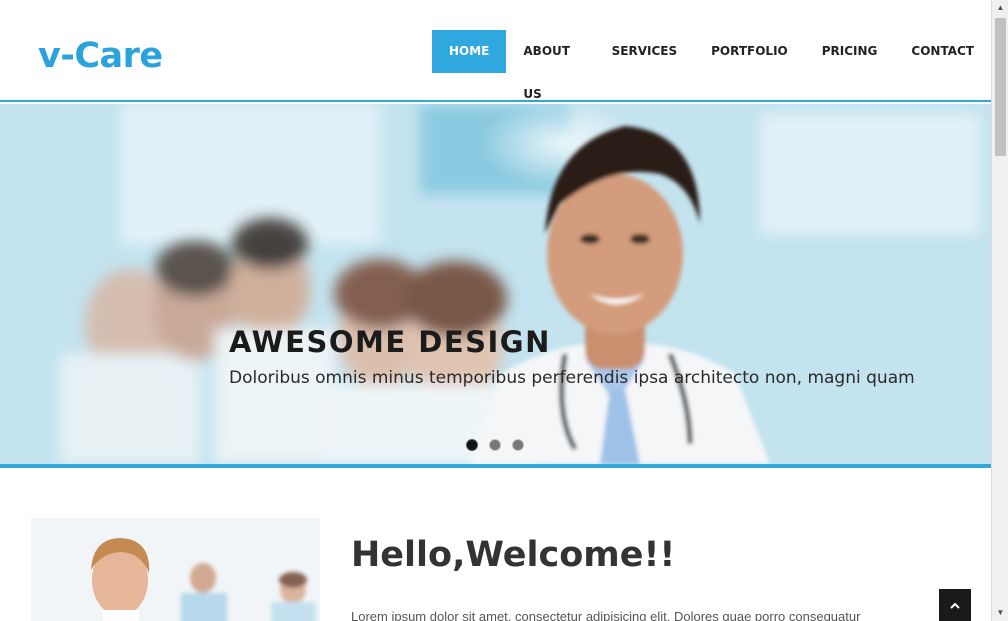  I want to click on scroll-thumb, so click(1000, 87).